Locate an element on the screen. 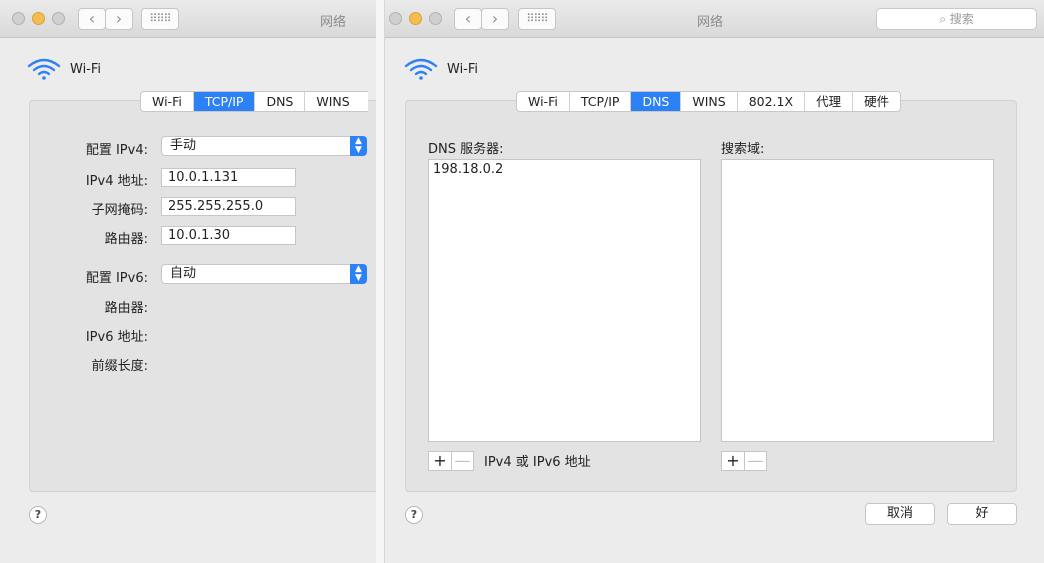  router-label: 路由器: is located at coordinates (126, 239).